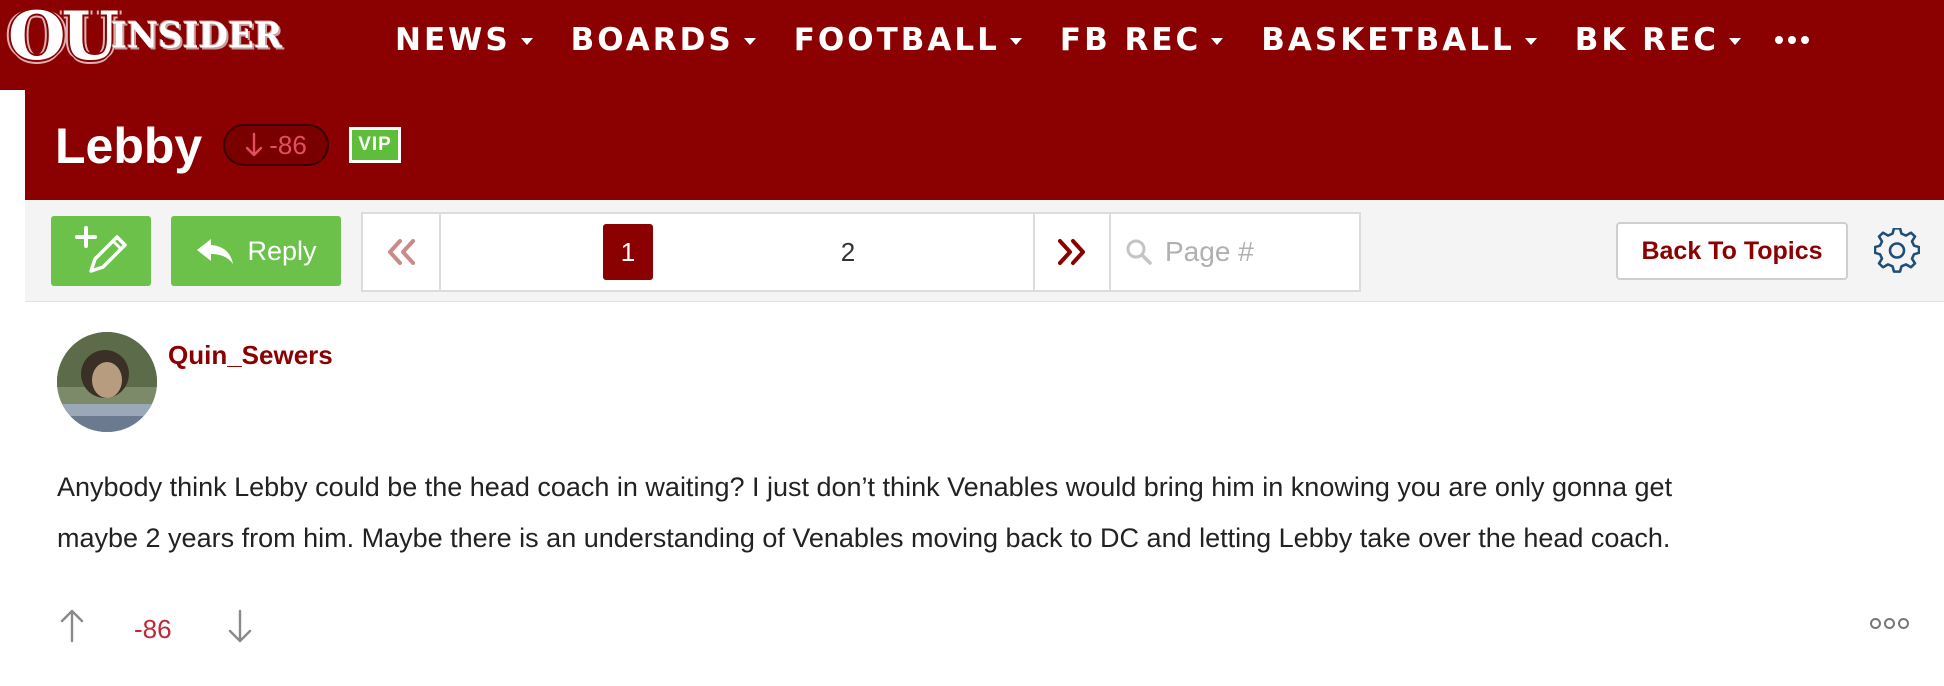  I want to click on nav-item-basketball: BASKETBALL, so click(1399, 40).